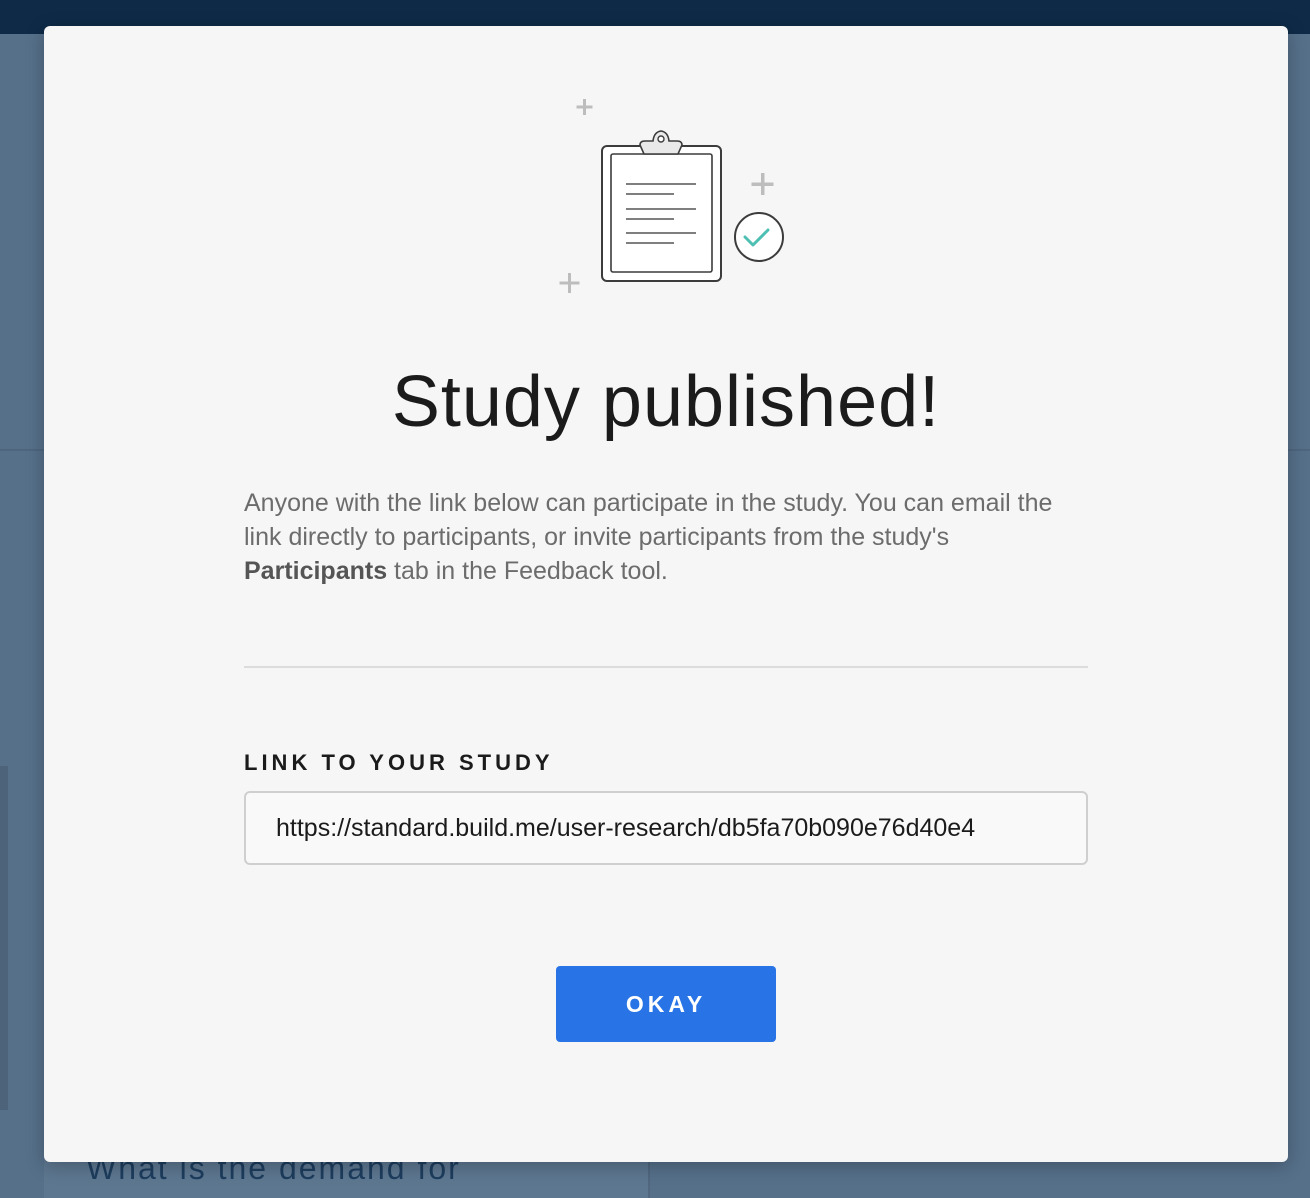  What do you see at coordinates (316, 571) in the screenshot?
I see `participants-tab-reference: Participants` at bounding box center [316, 571].